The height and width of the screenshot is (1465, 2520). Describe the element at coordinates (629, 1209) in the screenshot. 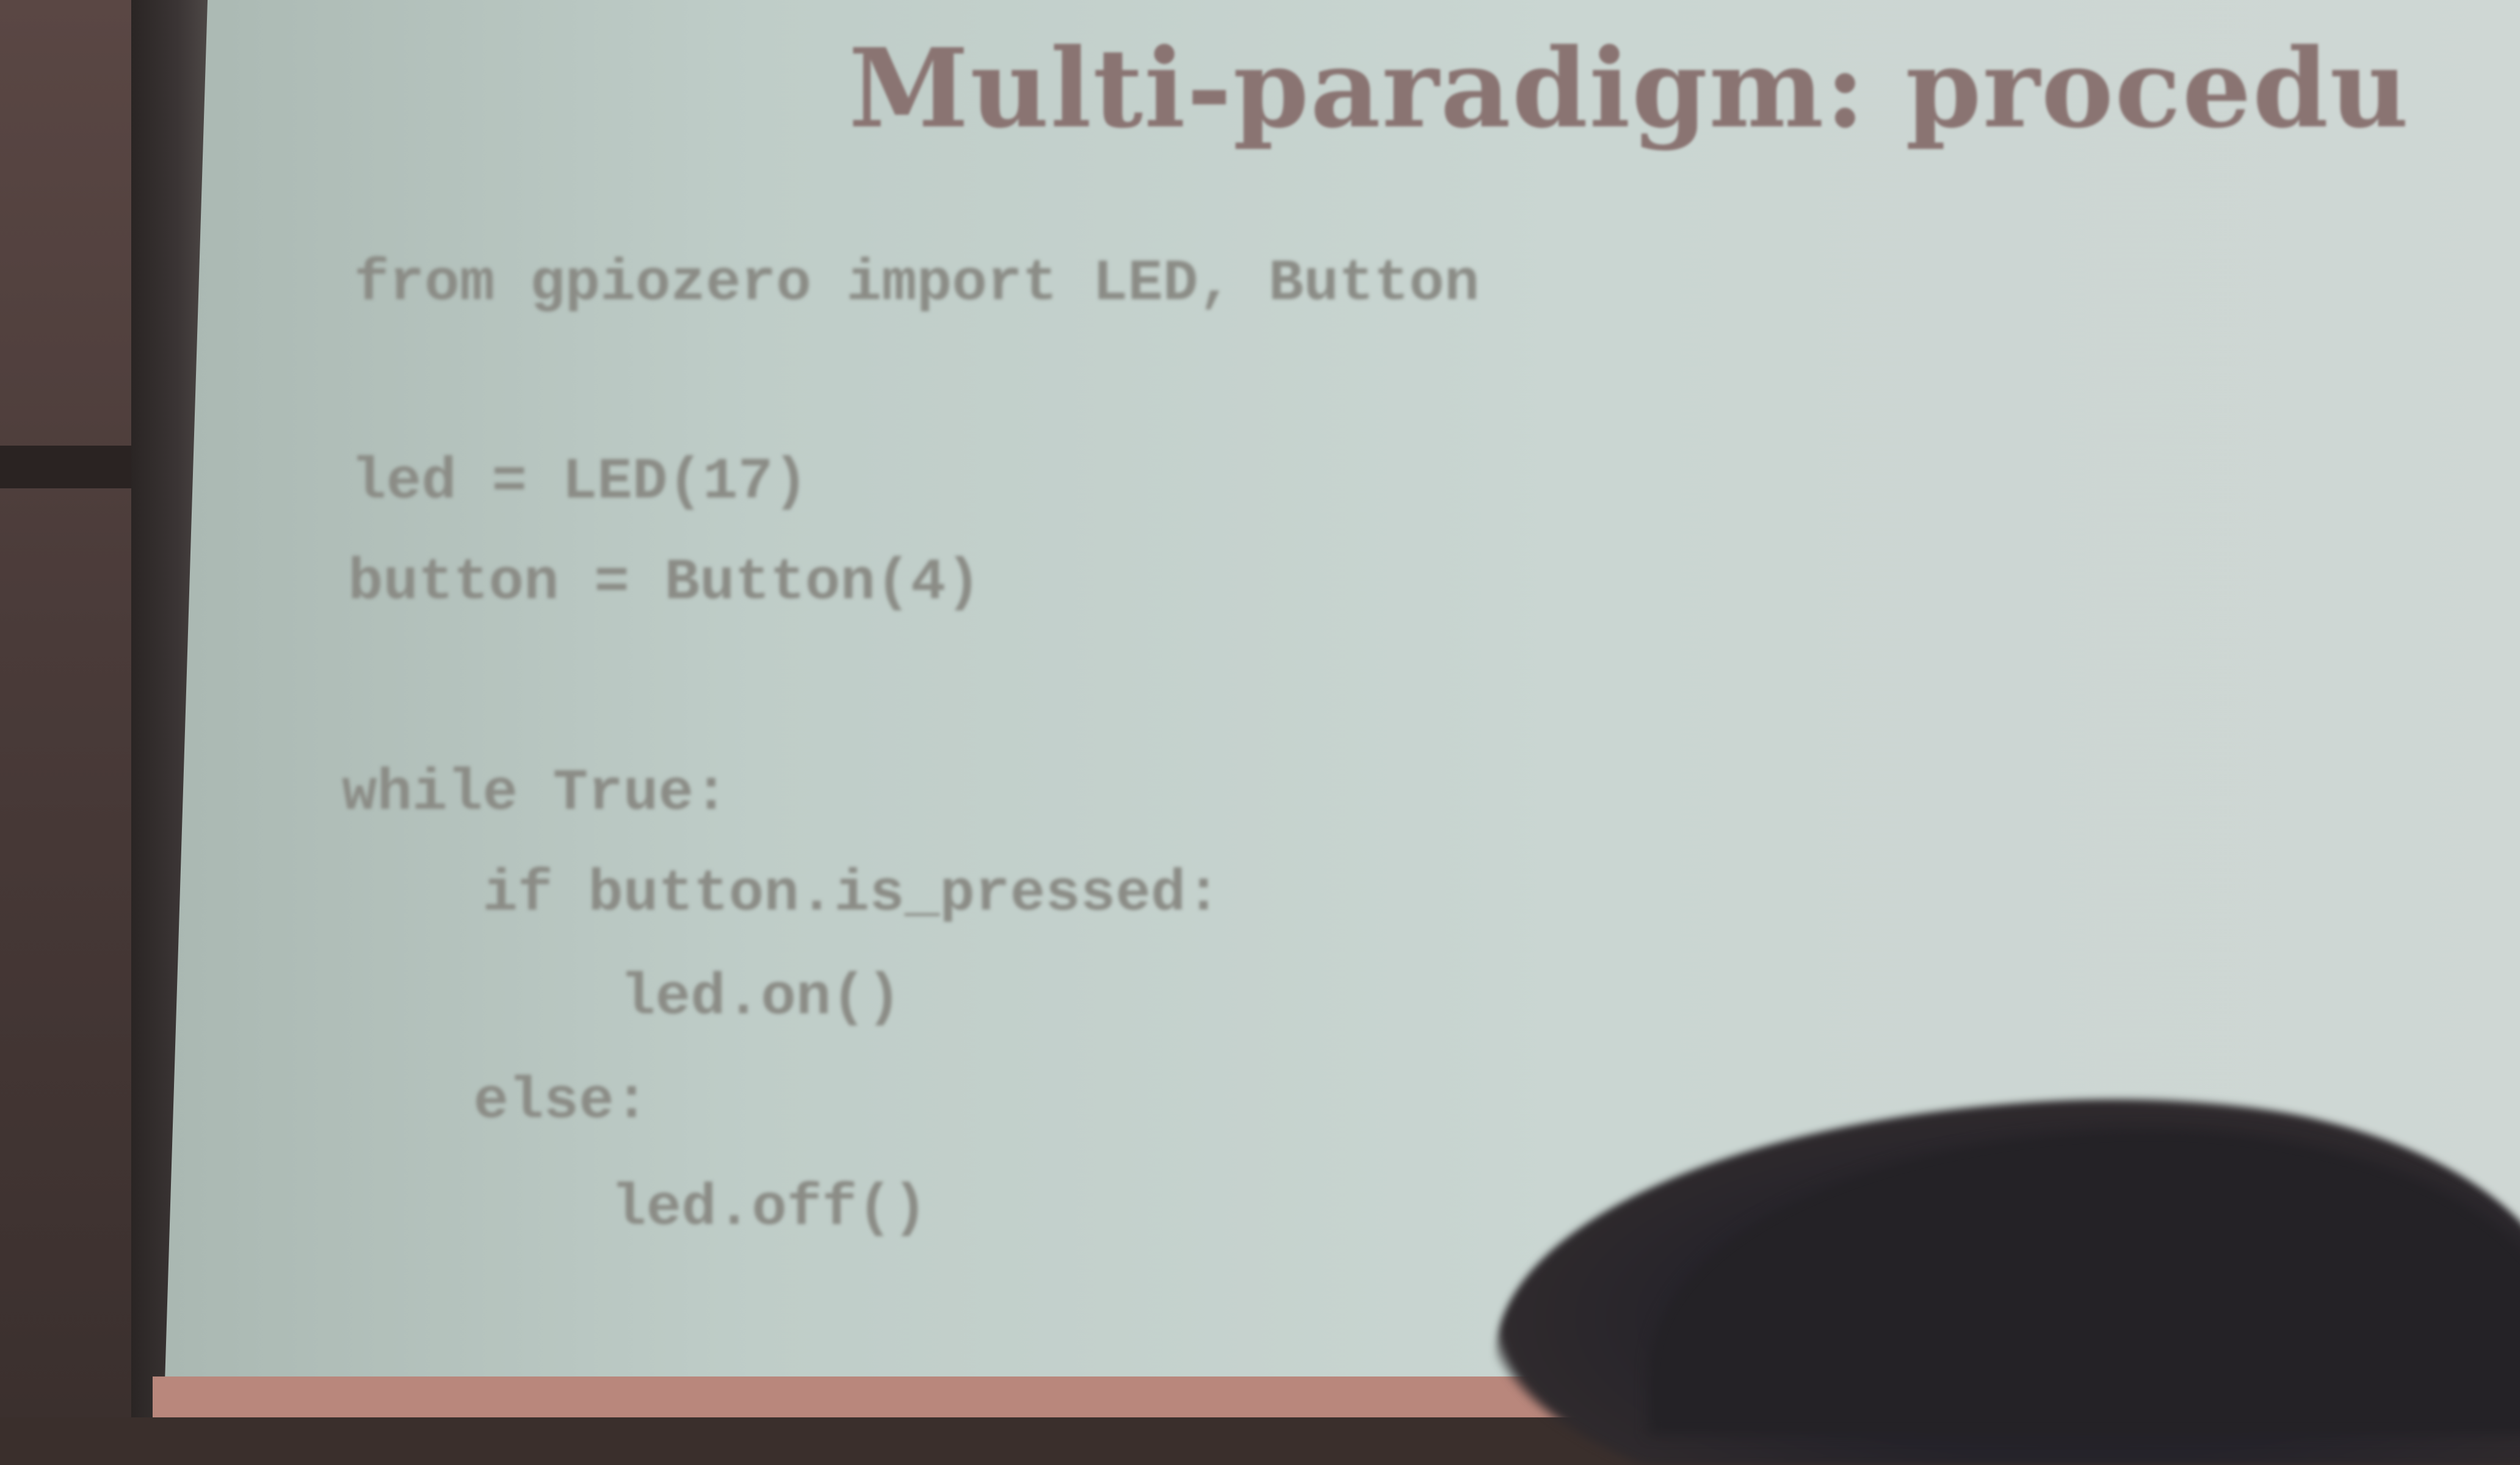

I see `code-line-led-off: led.off()` at that location.